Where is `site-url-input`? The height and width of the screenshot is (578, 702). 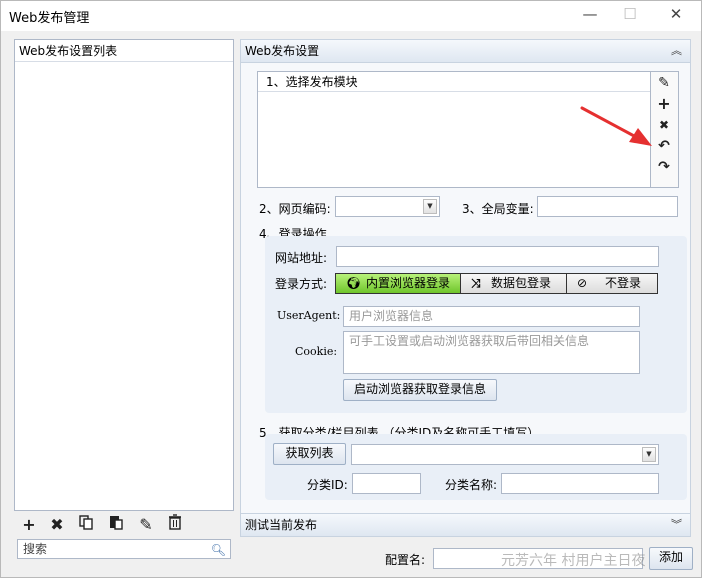
site-url-input is located at coordinates (497, 256).